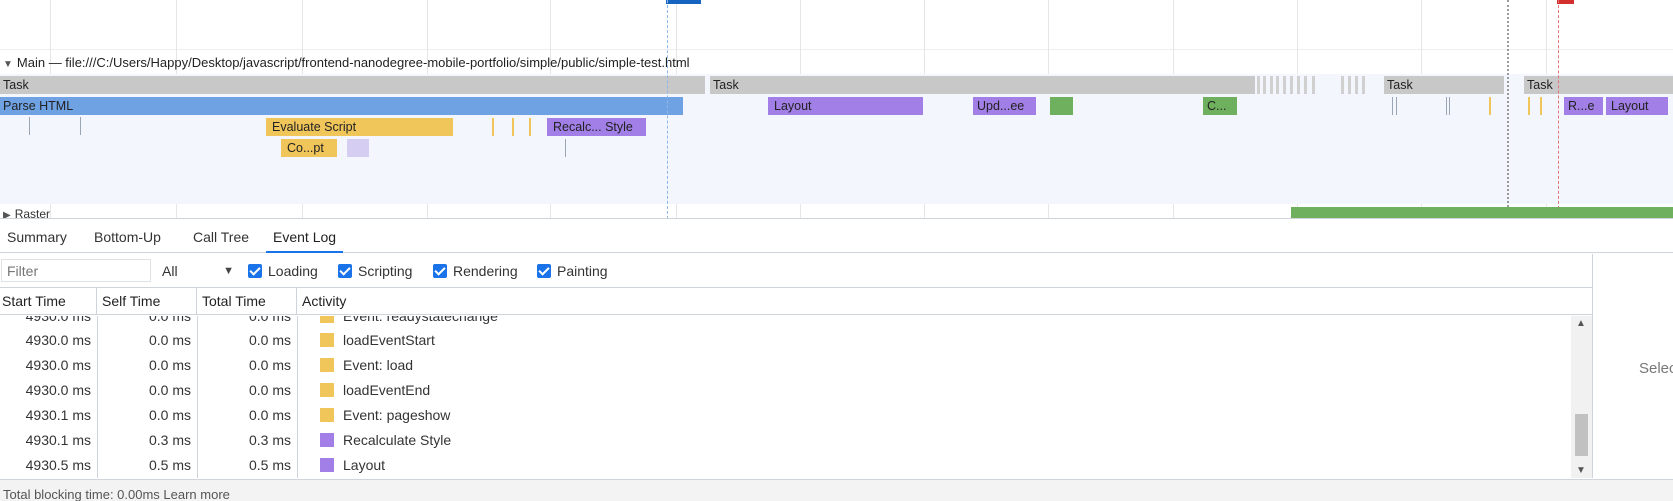  What do you see at coordinates (1581, 323) in the screenshot?
I see `scroll-up-arrow-icon: ▲` at bounding box center [1581, 323].